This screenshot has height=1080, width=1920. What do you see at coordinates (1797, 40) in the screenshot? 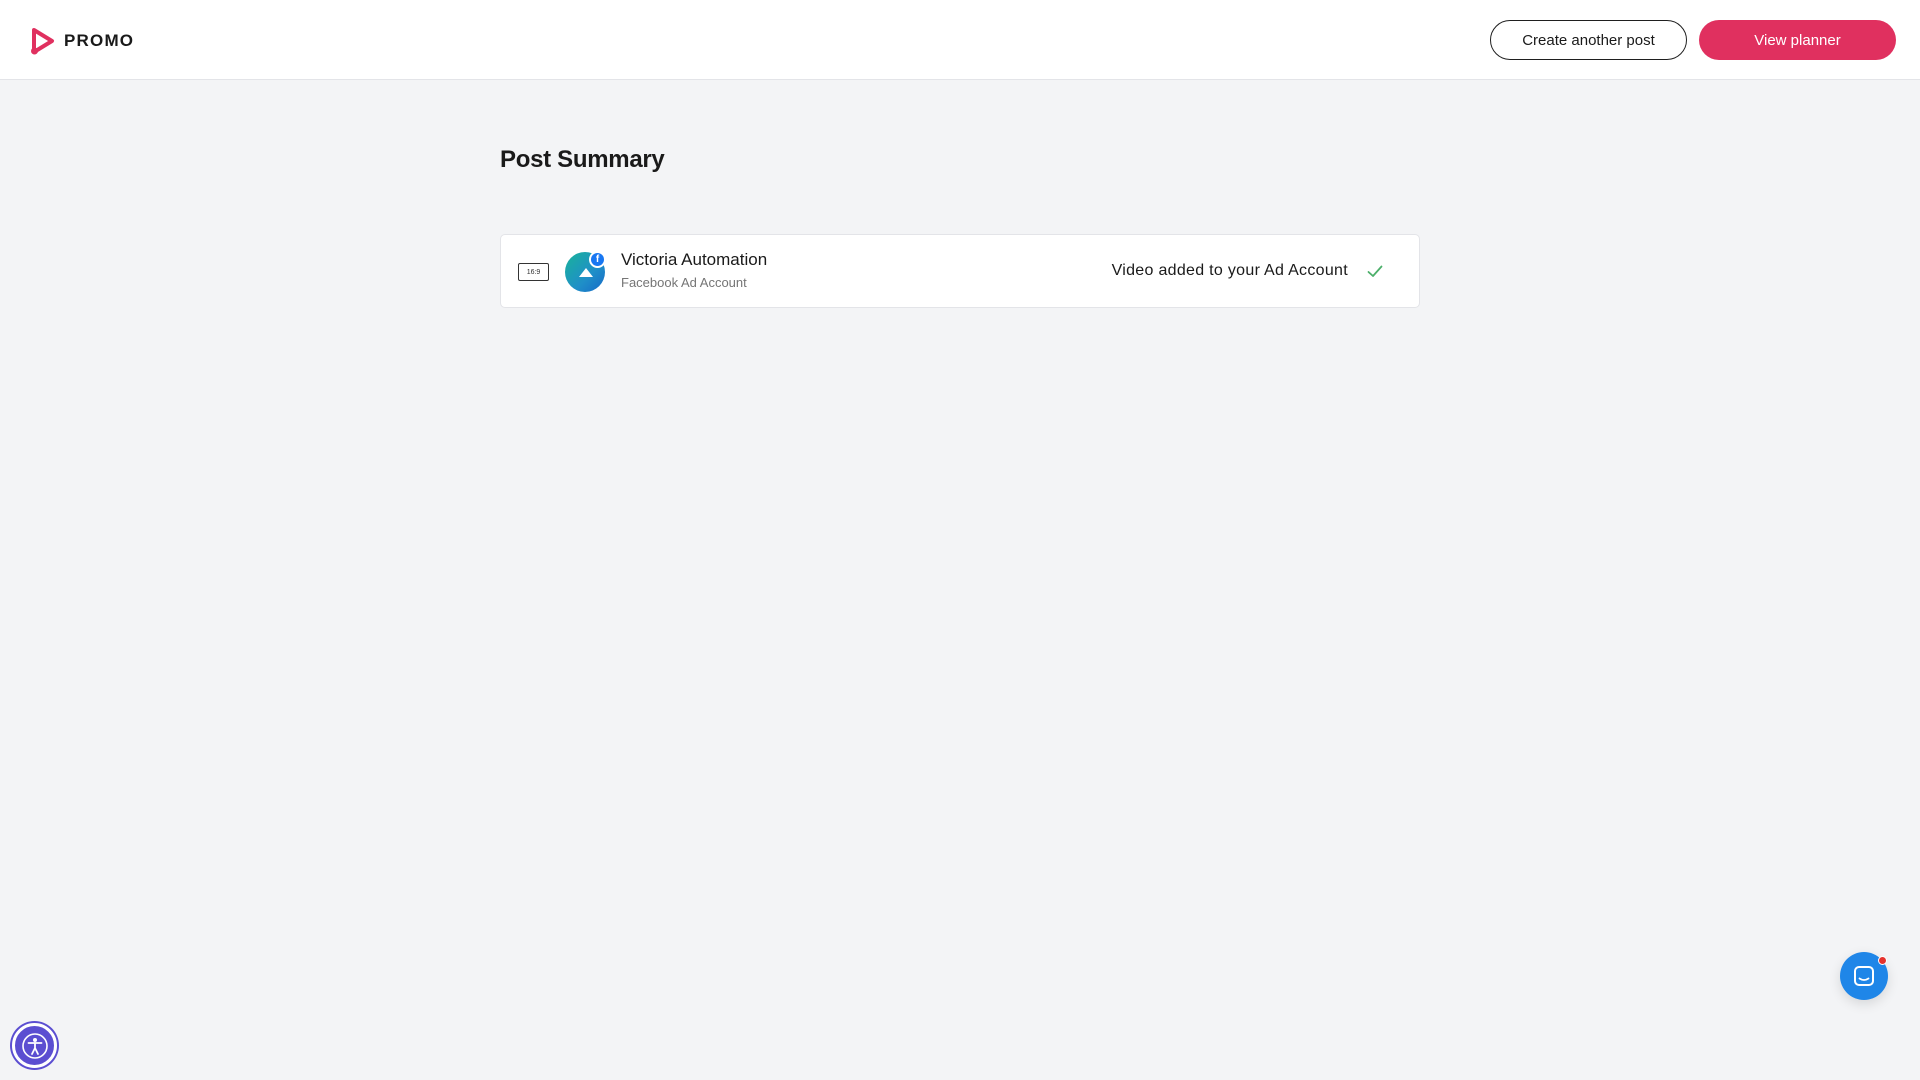
I see `view-planner-button: View planner` at bounding box center [1797, 40].